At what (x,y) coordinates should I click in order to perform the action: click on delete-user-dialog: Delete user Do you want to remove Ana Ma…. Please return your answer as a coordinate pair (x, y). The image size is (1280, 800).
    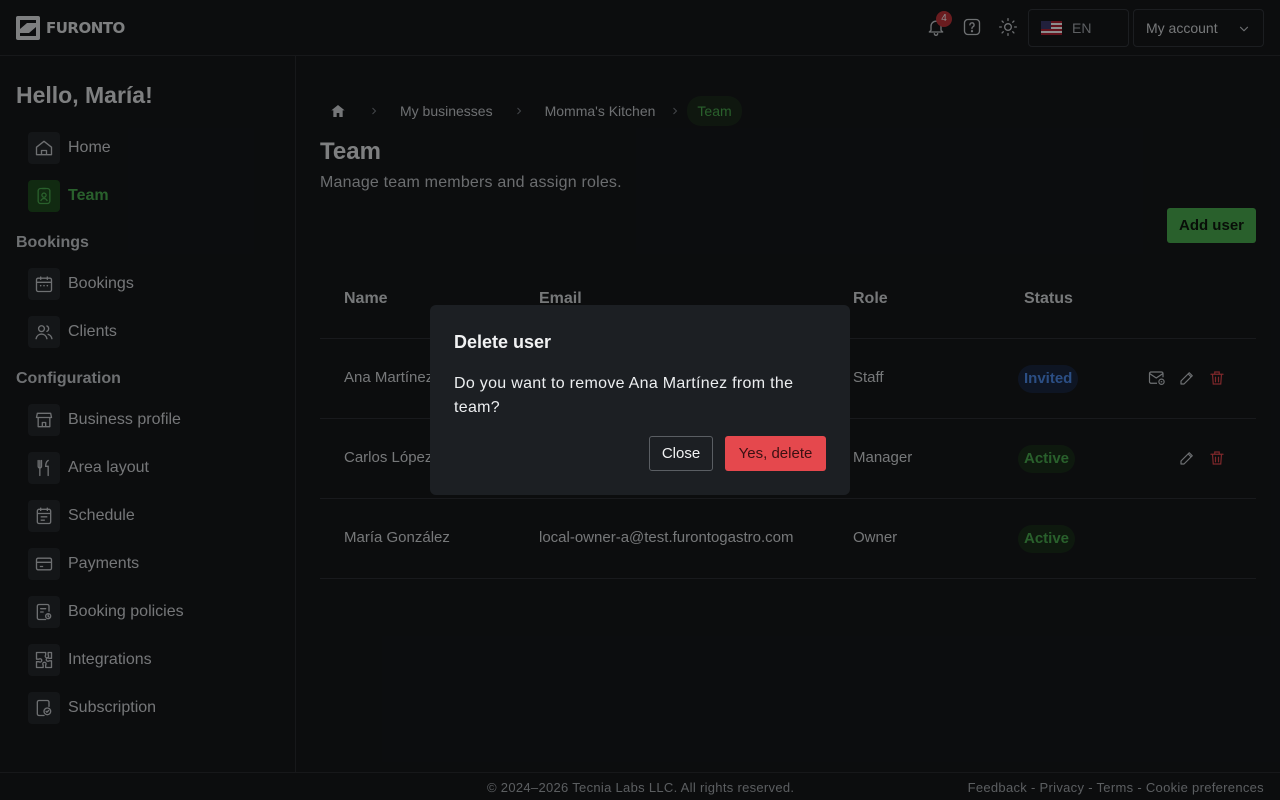
    Looking at the image, I should click on (640, 400).